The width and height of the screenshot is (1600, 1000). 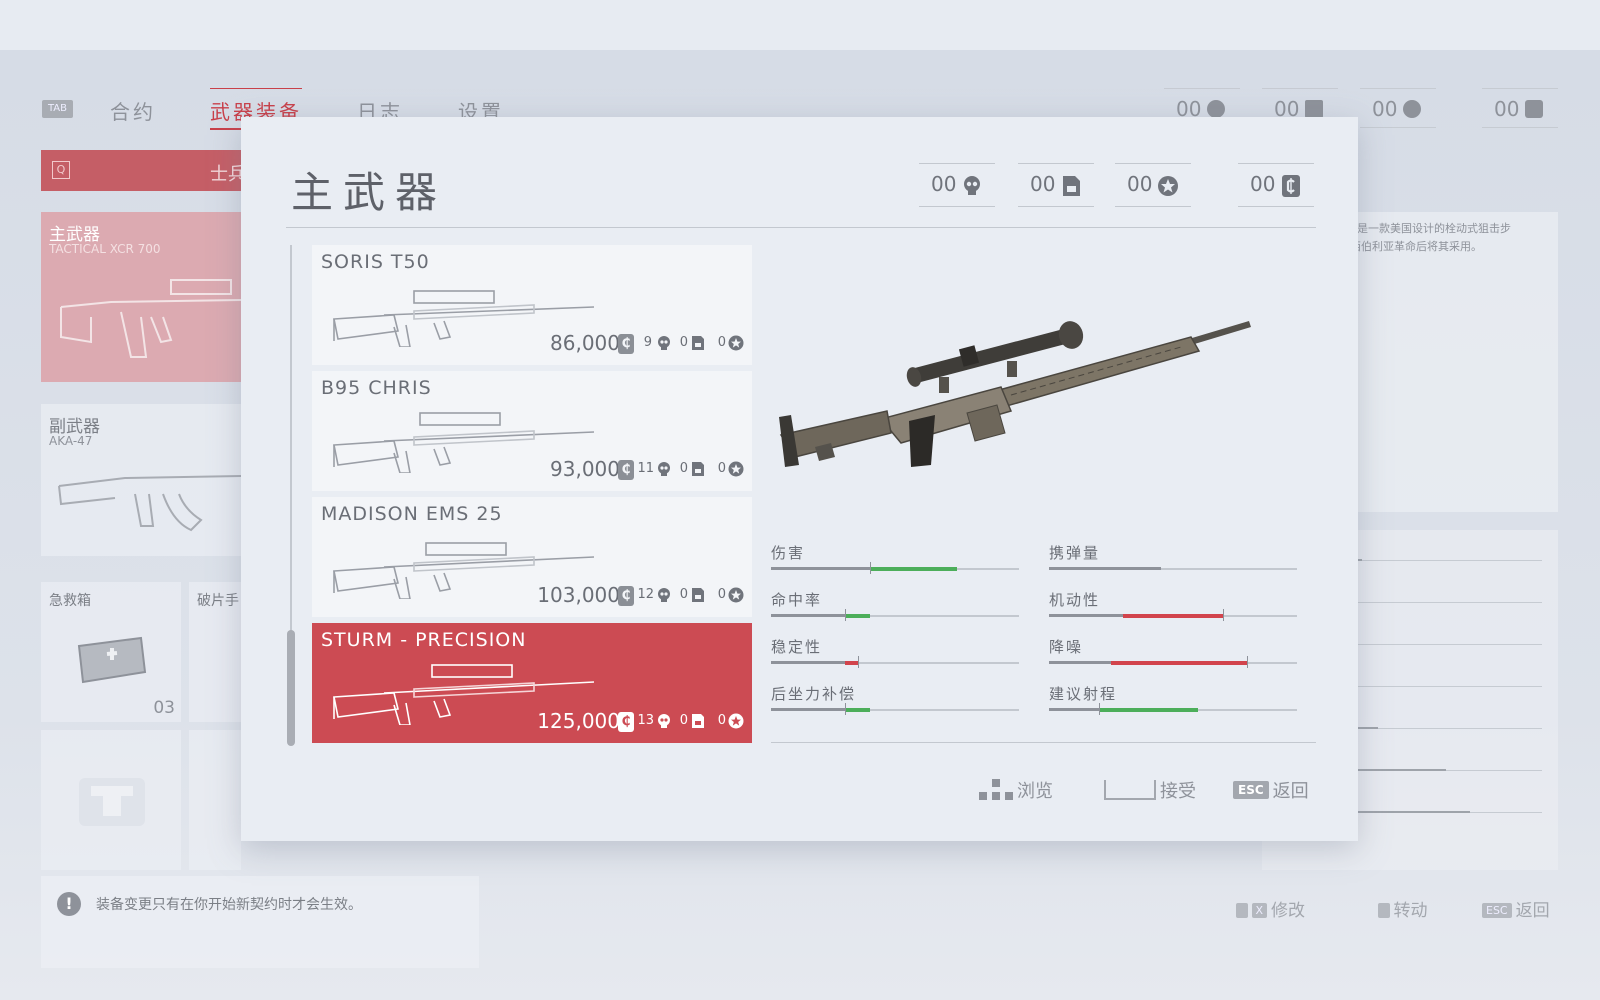 I want to click on spacebar-icon, so click(x=1130, y=790).